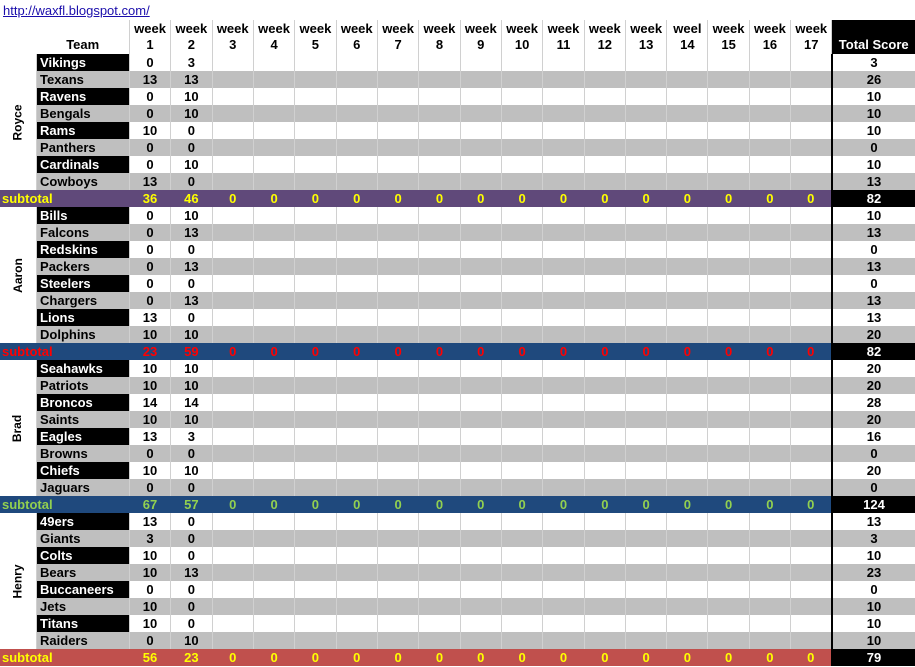 This screenshot has width=915, height=667. What do you see at coordinates (83, 249) in the screenshot?
I see `team-name: Redskins` at bounding box center [83, 249].